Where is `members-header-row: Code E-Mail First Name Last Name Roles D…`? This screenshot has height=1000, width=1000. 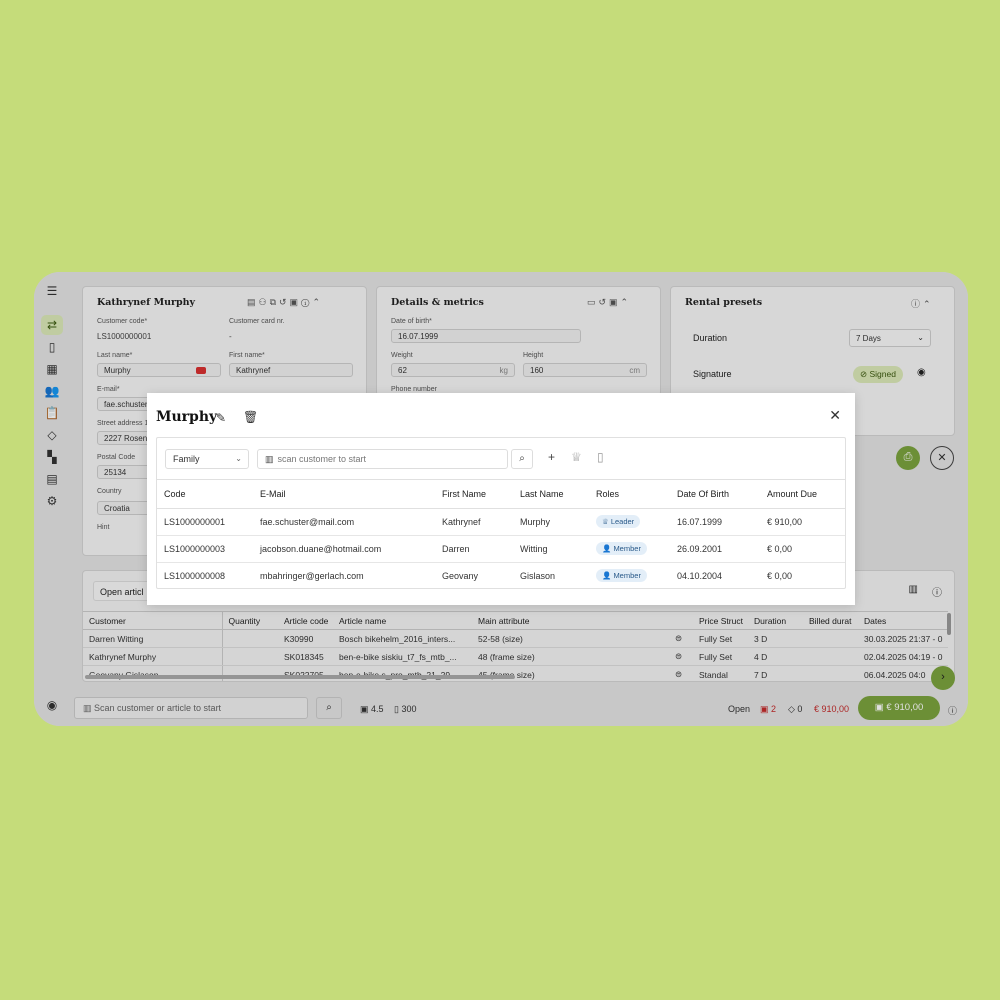
members-header-row: Code E-Mail First Name Last Name Roles D… is located at coordinates (501, 494).